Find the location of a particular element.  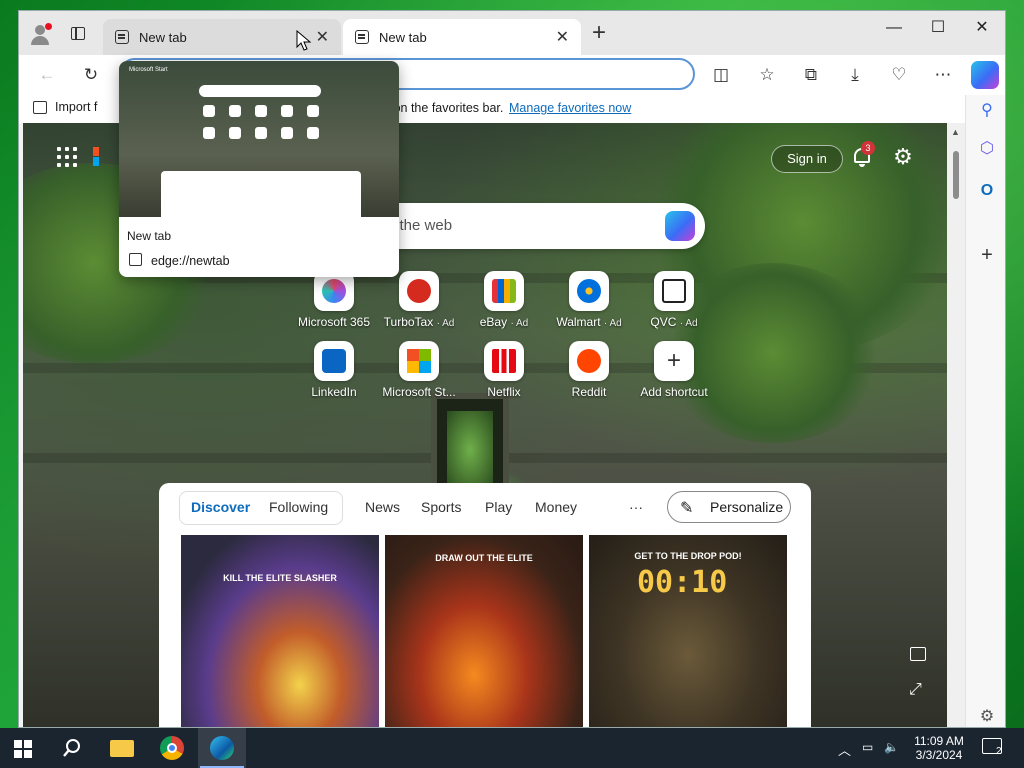

copilot-button is located at coordinates (985, 75).